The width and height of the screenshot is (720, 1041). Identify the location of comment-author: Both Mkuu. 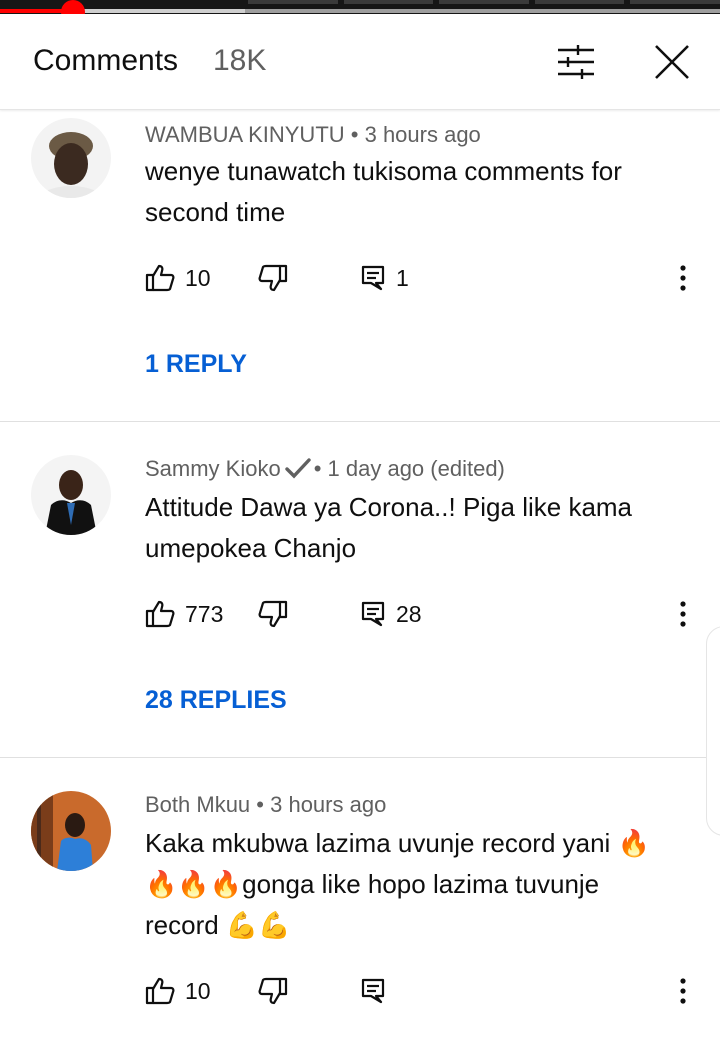
(197, 804).